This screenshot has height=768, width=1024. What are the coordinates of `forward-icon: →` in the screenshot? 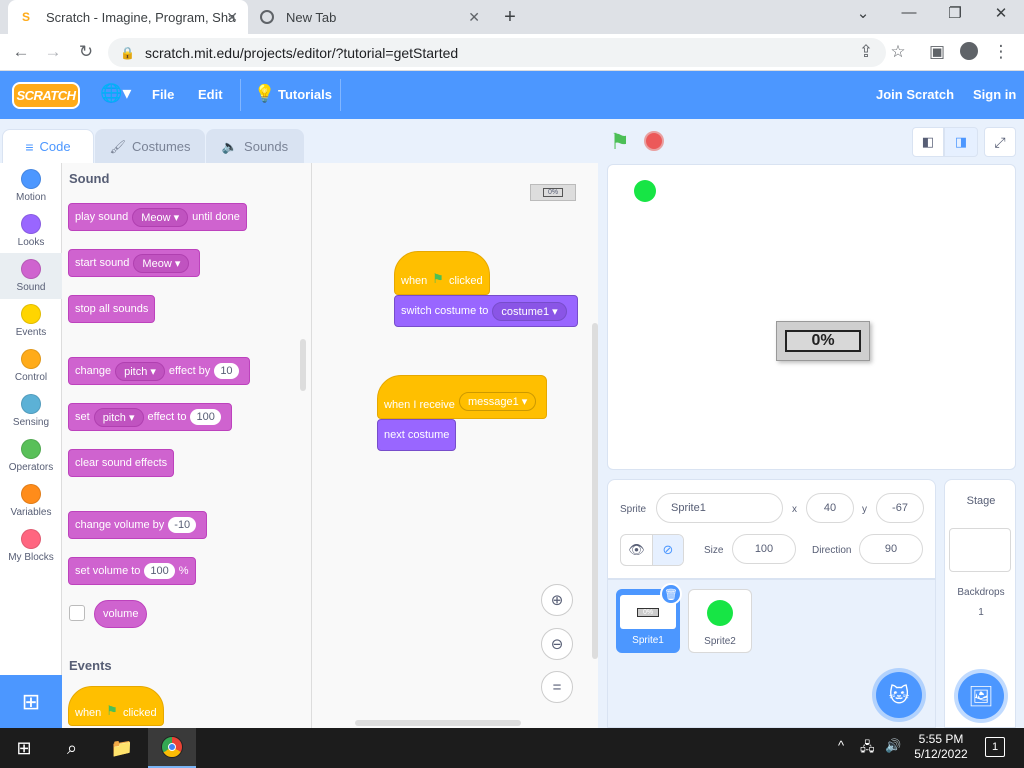 It's located at (53, 52).